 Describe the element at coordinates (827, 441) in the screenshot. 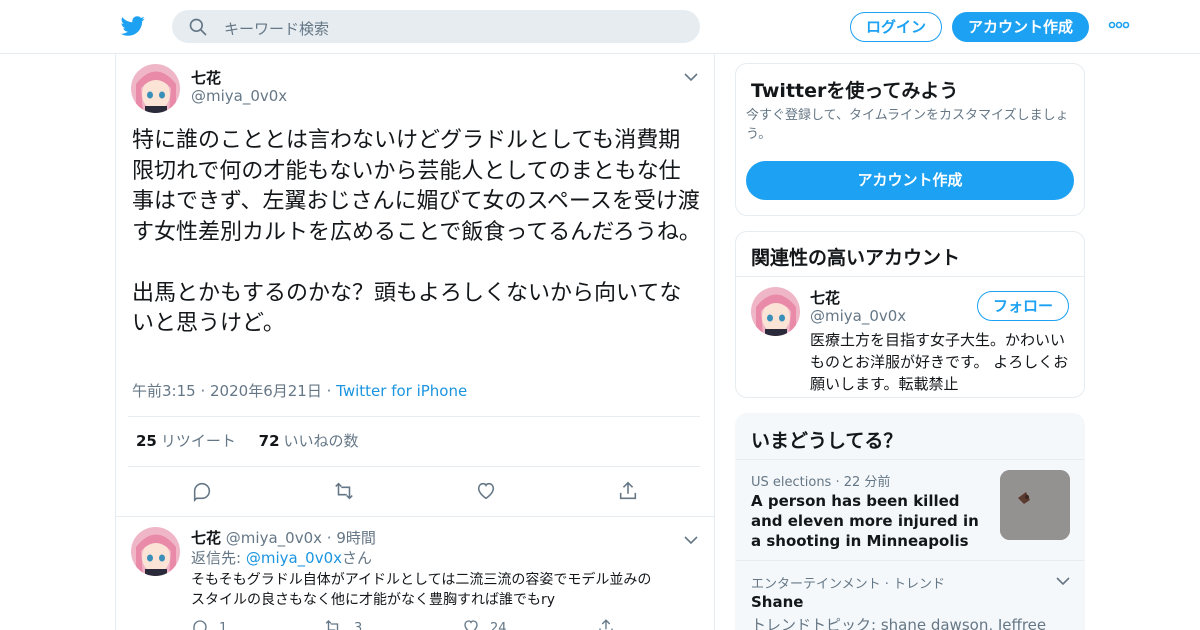

I see `trends-card-title: いまどうしてる？` at that location.